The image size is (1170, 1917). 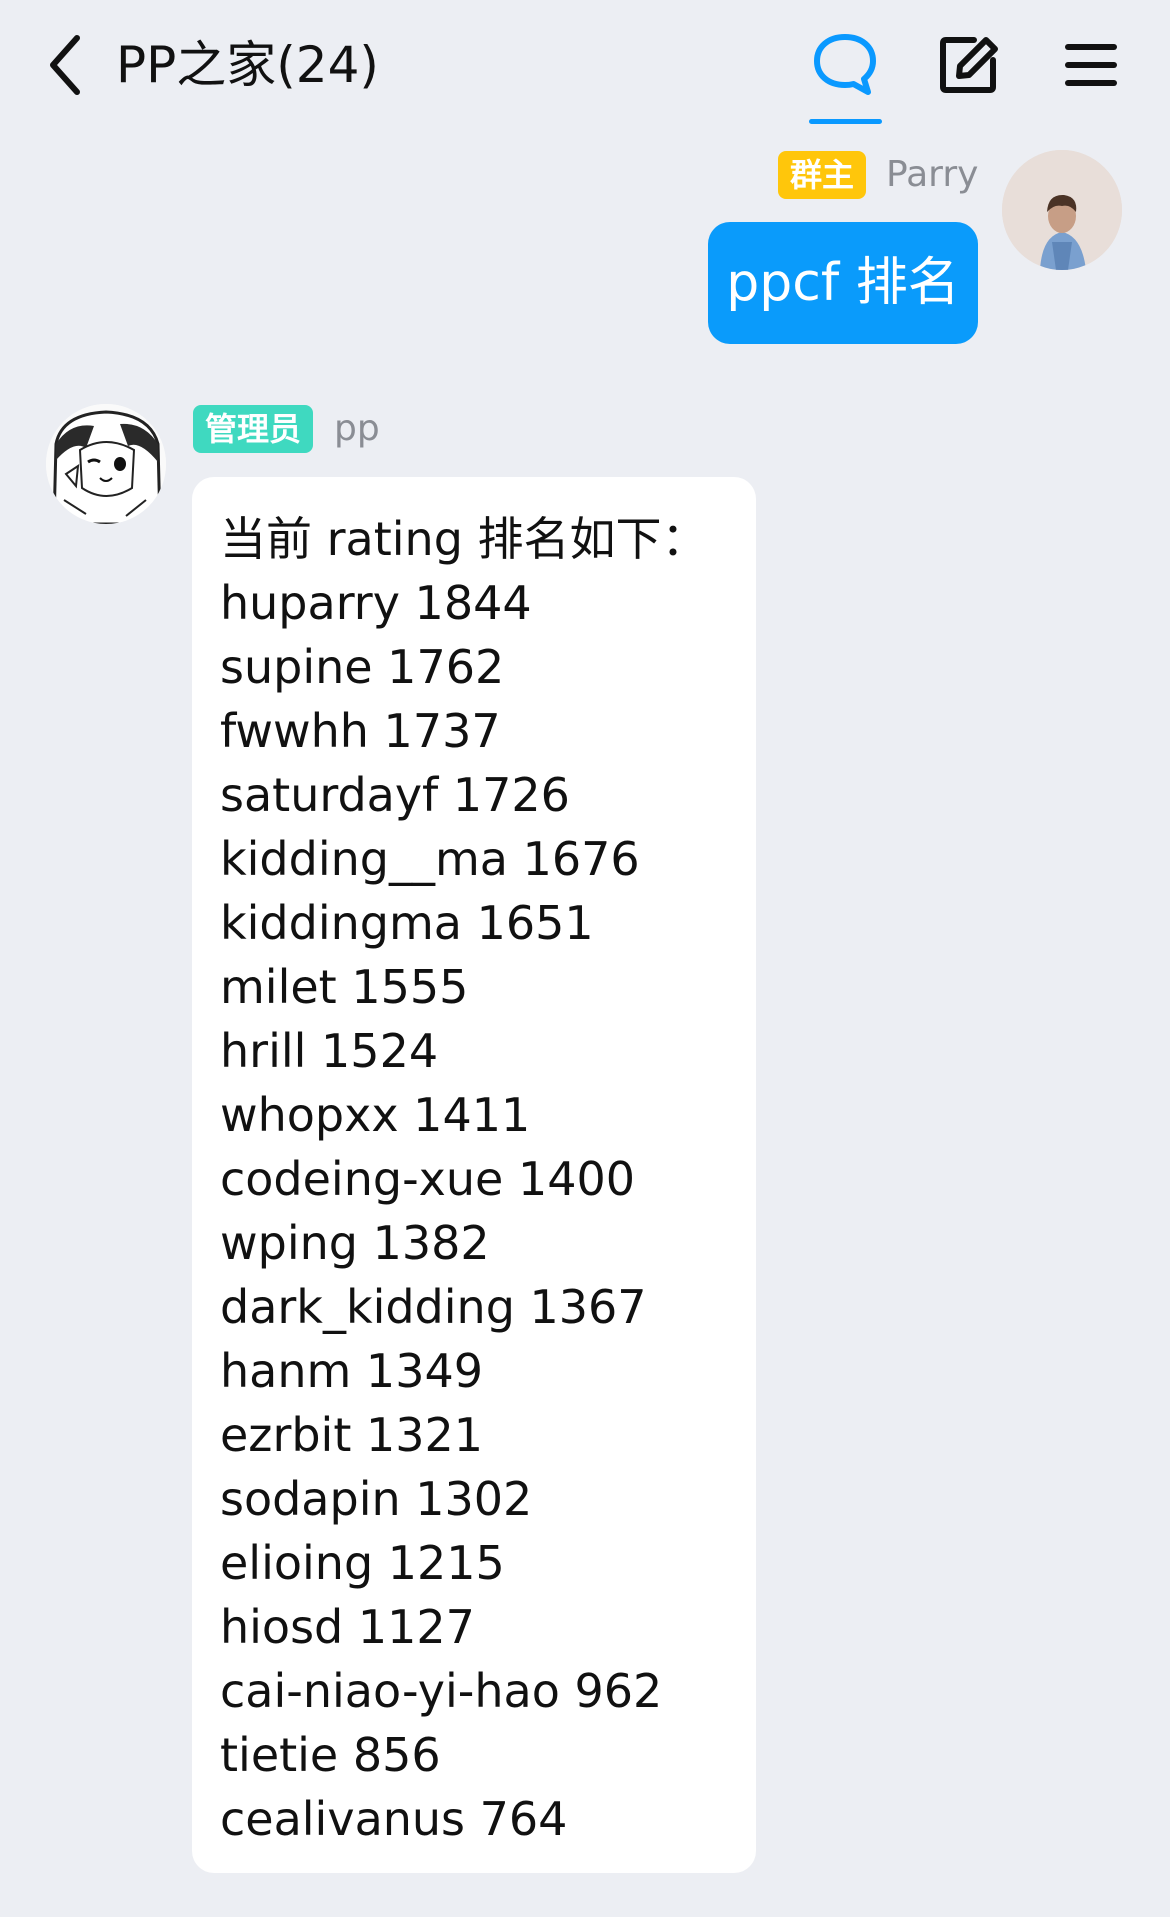 What do you see at coordinates (932, 175) in the screenshot?
I see `sender-name: Parry` at bounding box center [932, 175].